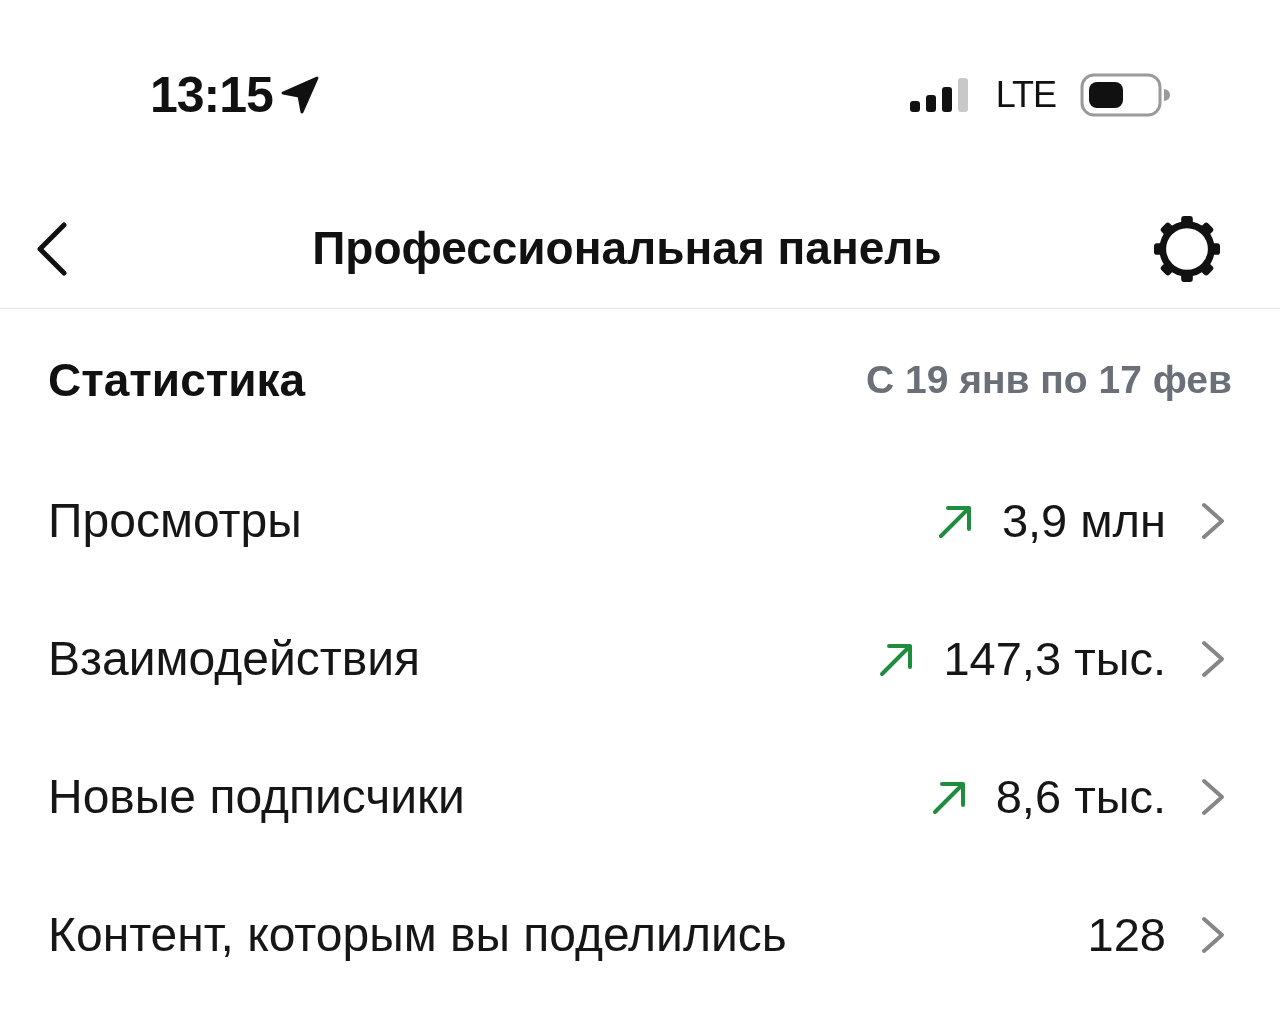 The image size is (1280, 1009). I want to click on stat-label: Новые подписчики, so click(490, 797).